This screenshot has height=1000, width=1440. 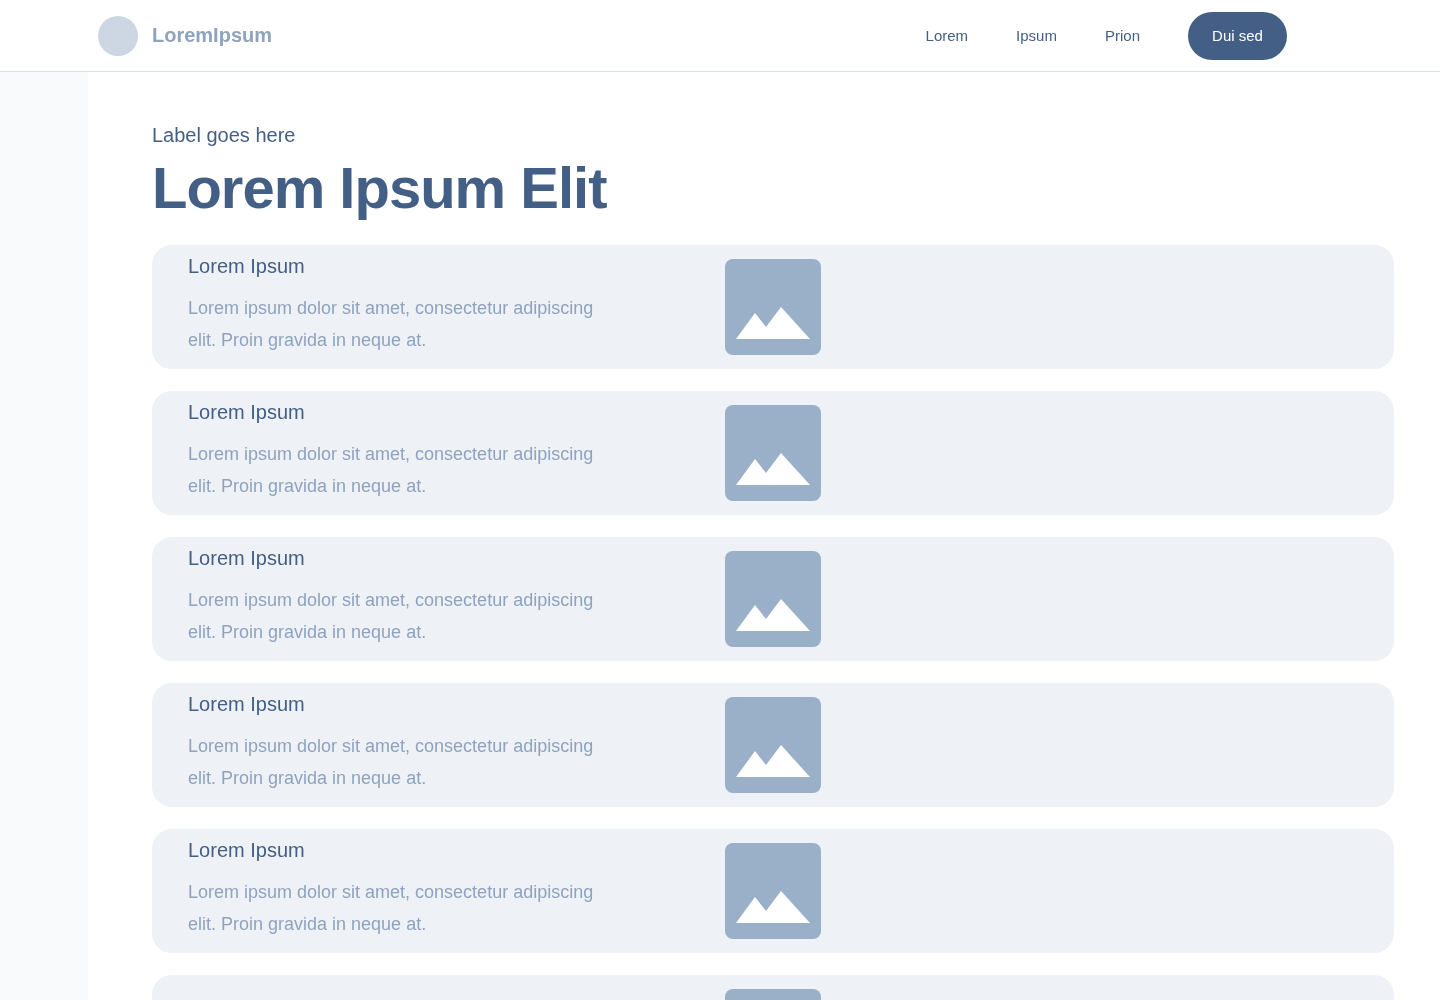 What do you see at coordinates (1237, 35) in the screenshot?
I see `cta-button: Dui sed` at bounding box center [1237, 35].